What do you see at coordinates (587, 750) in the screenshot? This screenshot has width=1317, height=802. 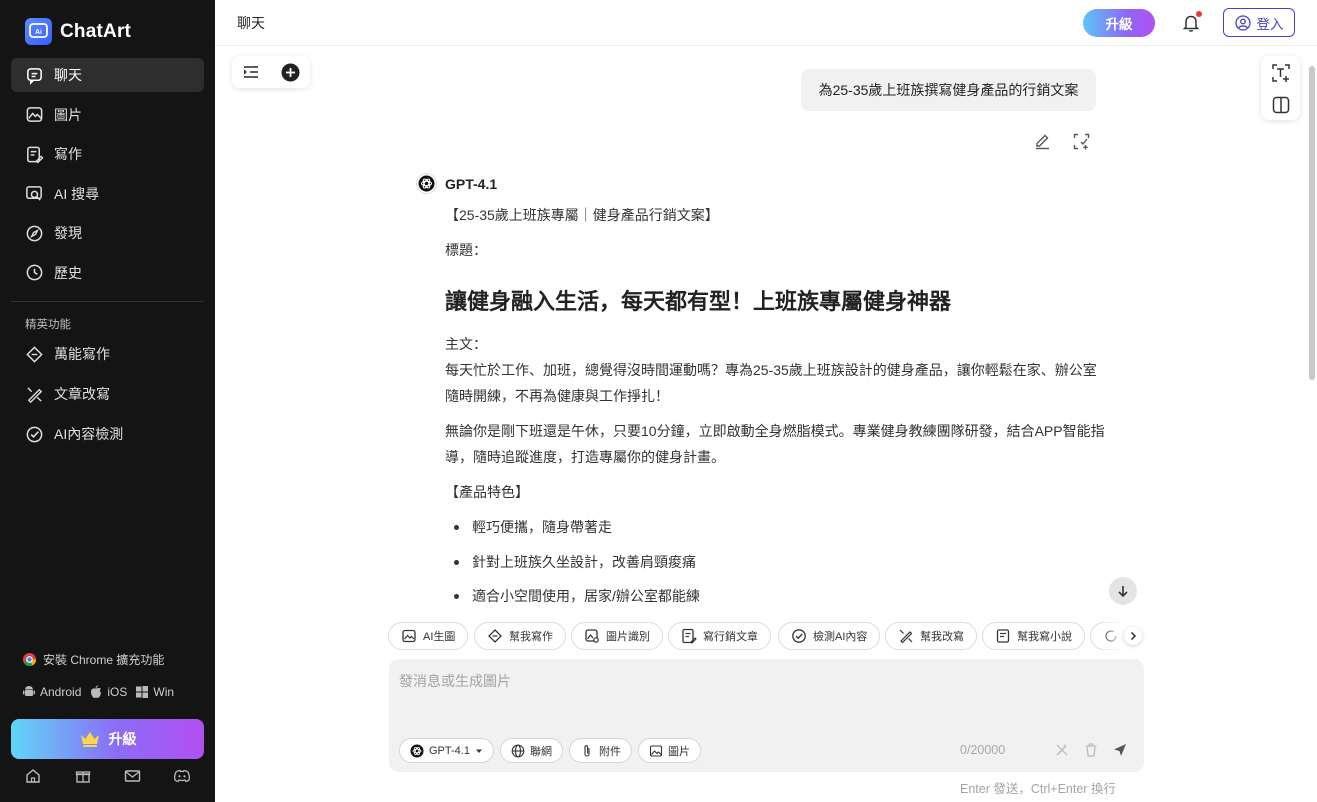 I see `paperclip-icon` at bounding box center [587, 750].